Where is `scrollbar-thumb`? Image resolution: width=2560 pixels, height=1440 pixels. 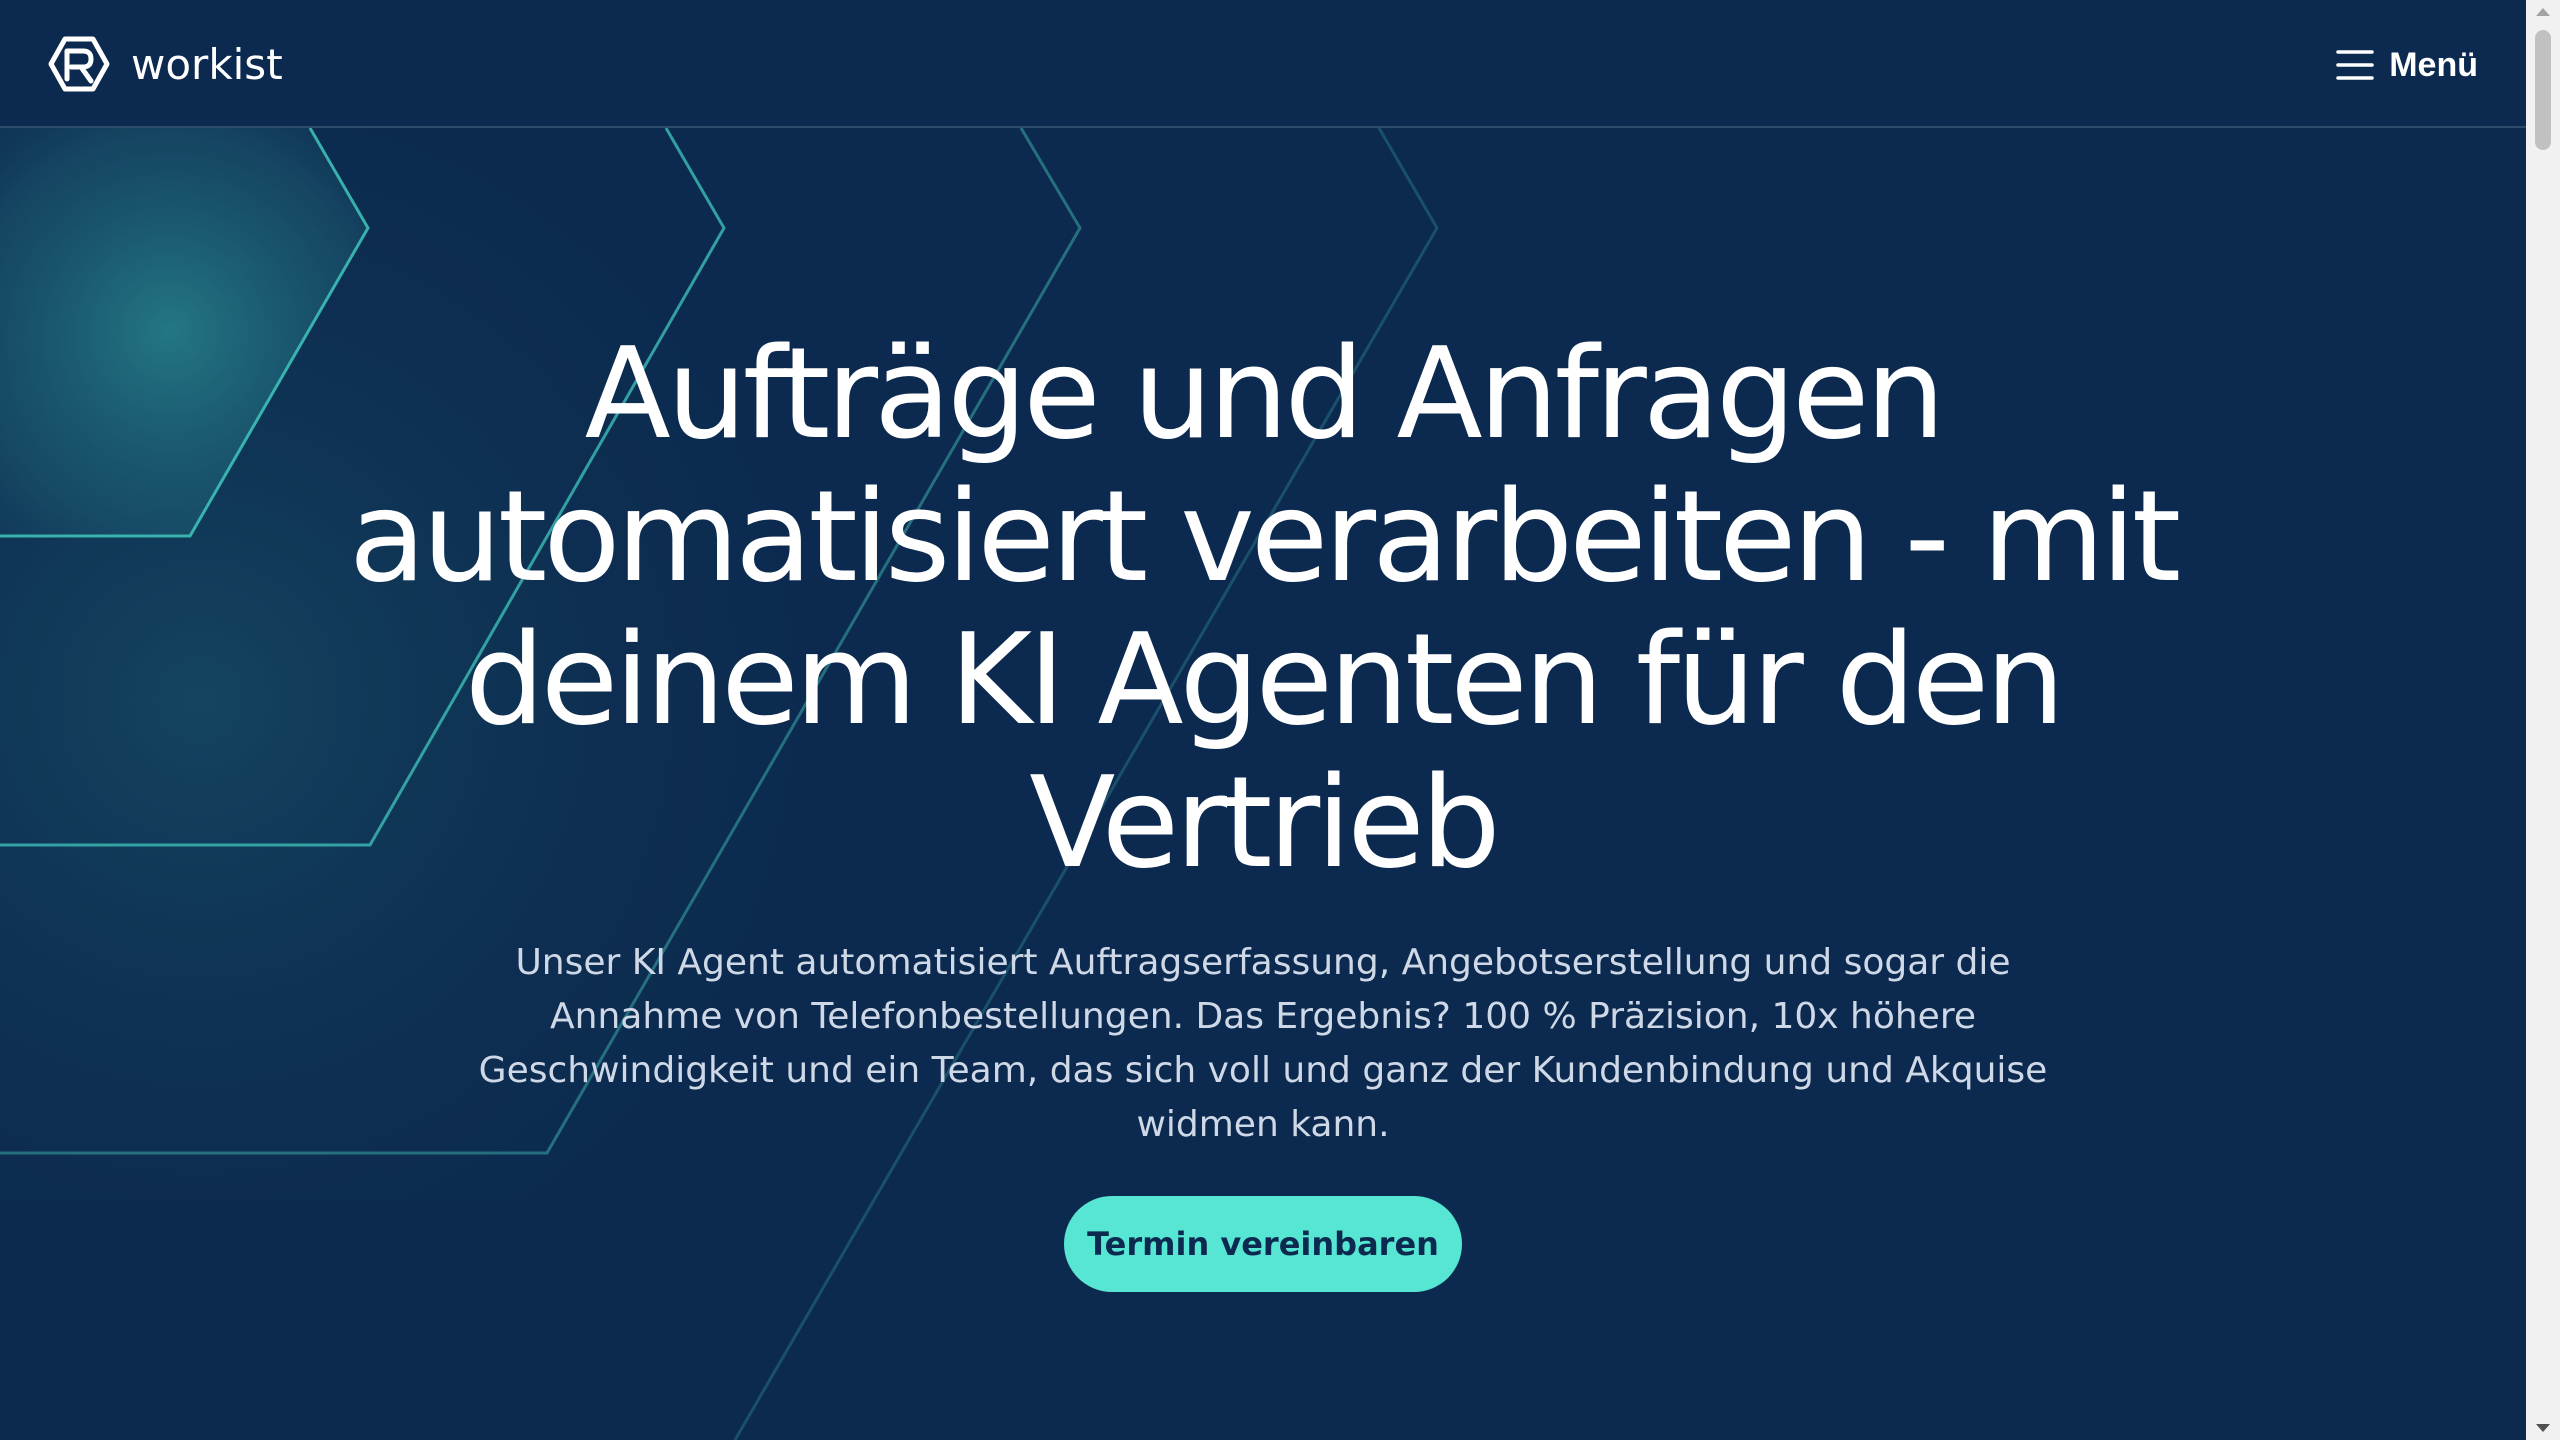 scrollbar-thumb is located at coordinates (2543, 90).